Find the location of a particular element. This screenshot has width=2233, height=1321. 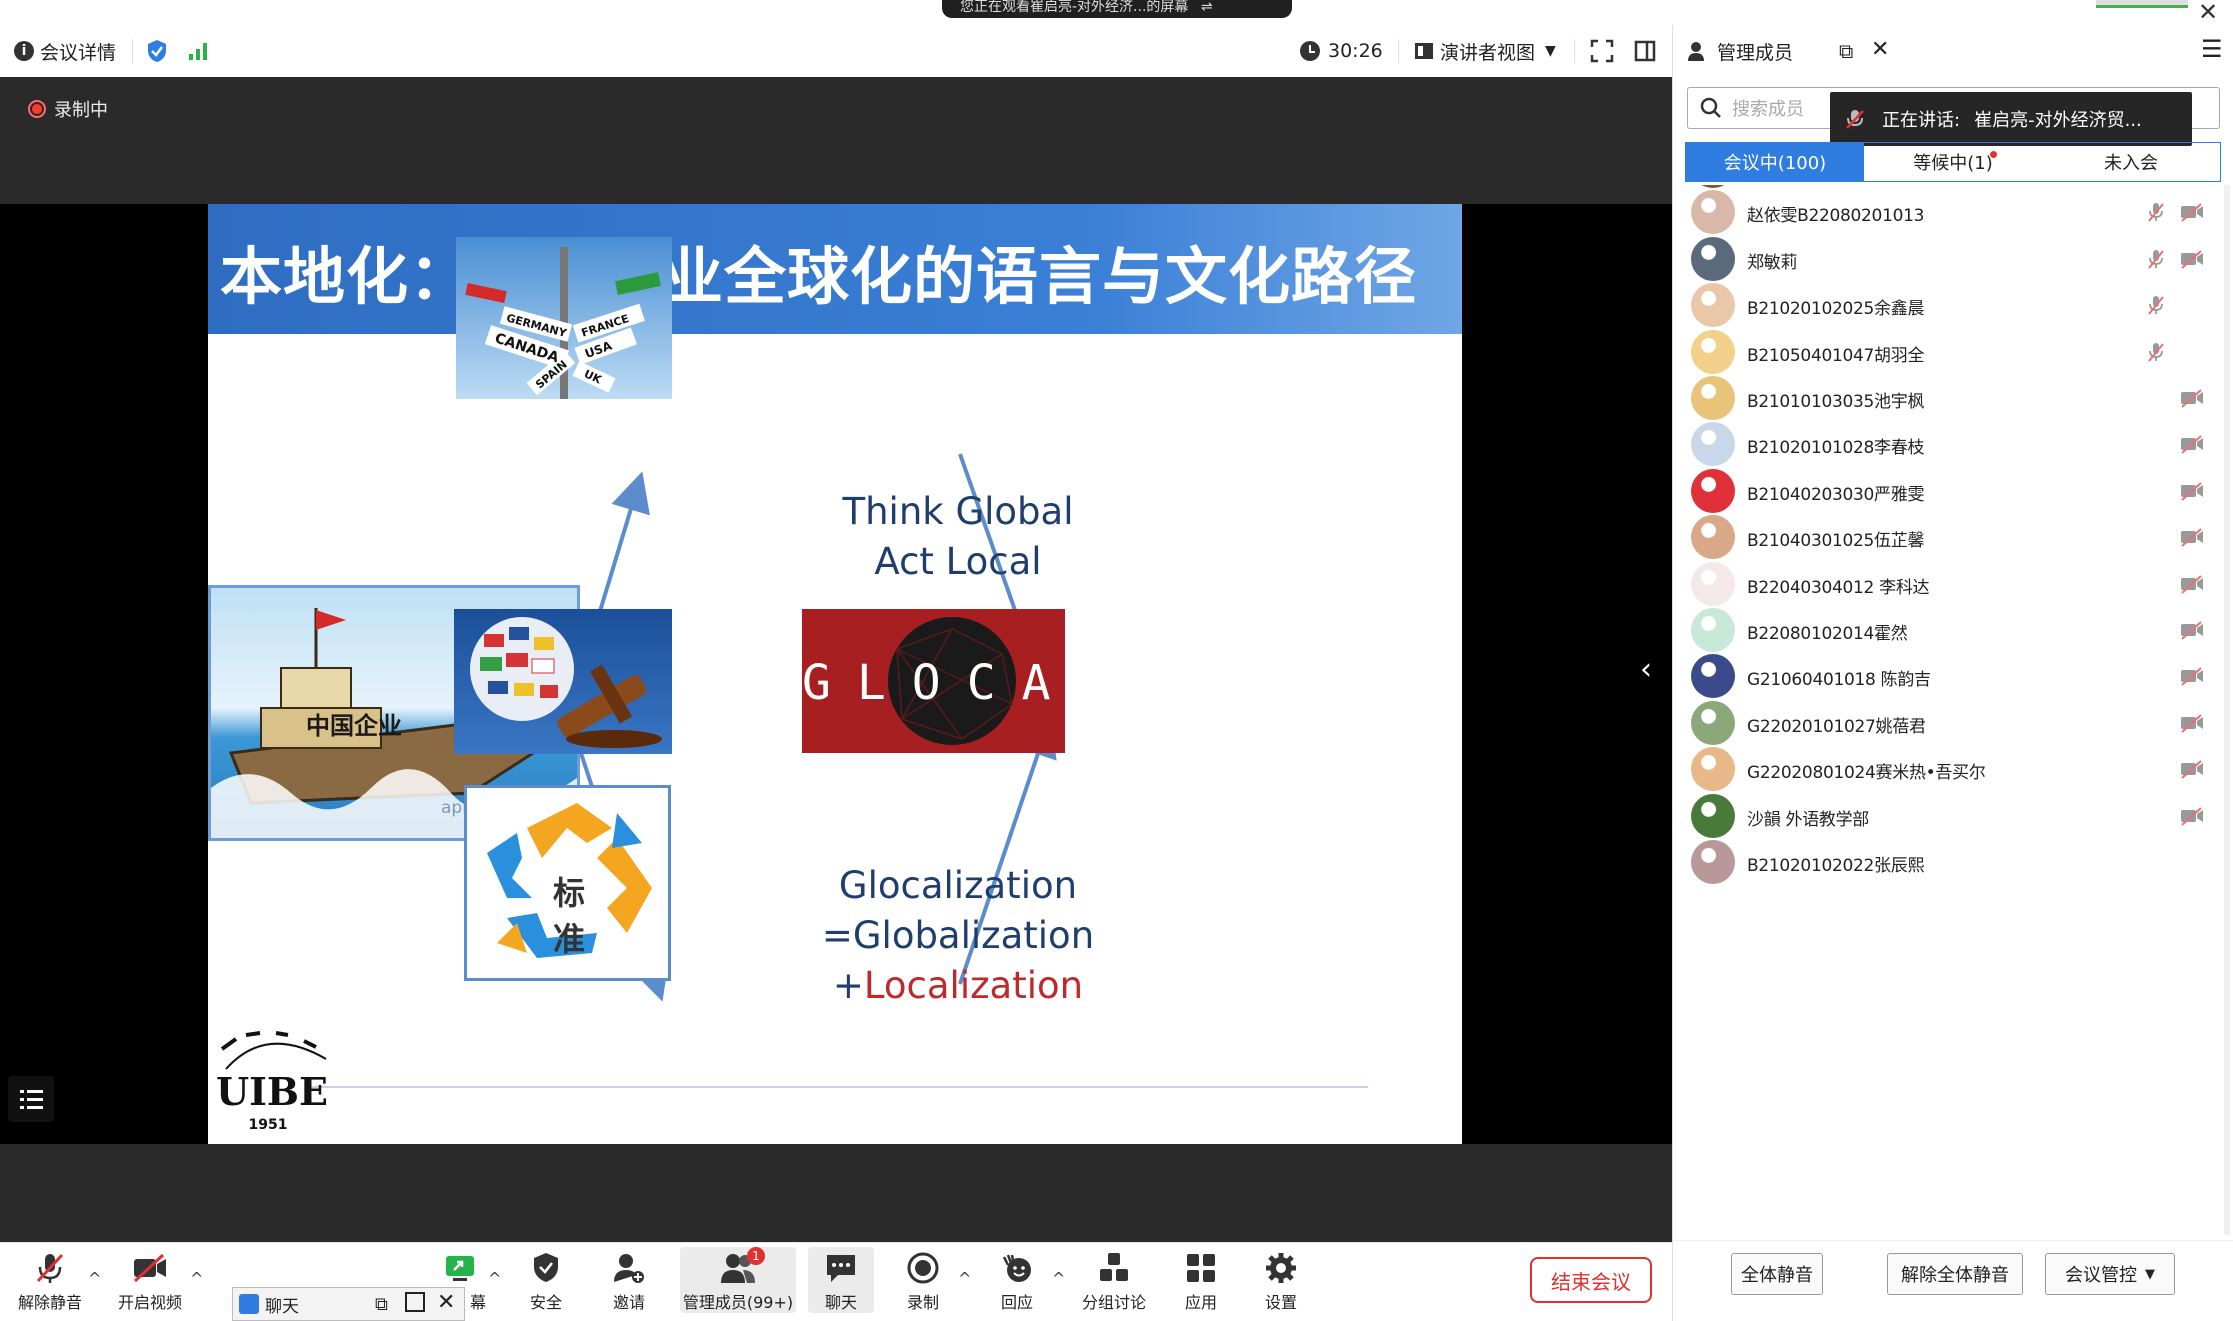

tab-waiting: 等候中(1) is located at coordinates (1953, 162).